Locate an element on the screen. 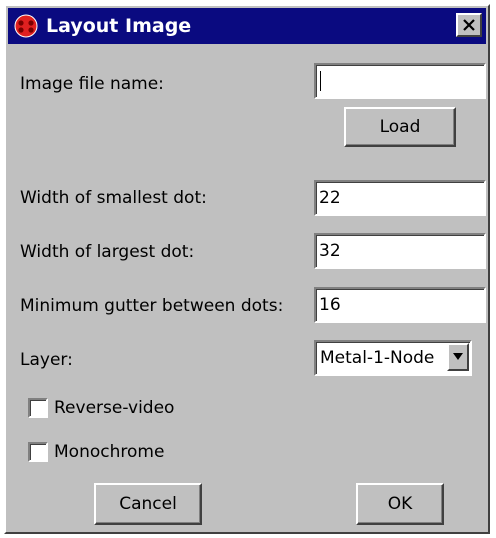 The image size is (496, 538). monochrome-label: Monochrome is located at coordinates (109, 452).